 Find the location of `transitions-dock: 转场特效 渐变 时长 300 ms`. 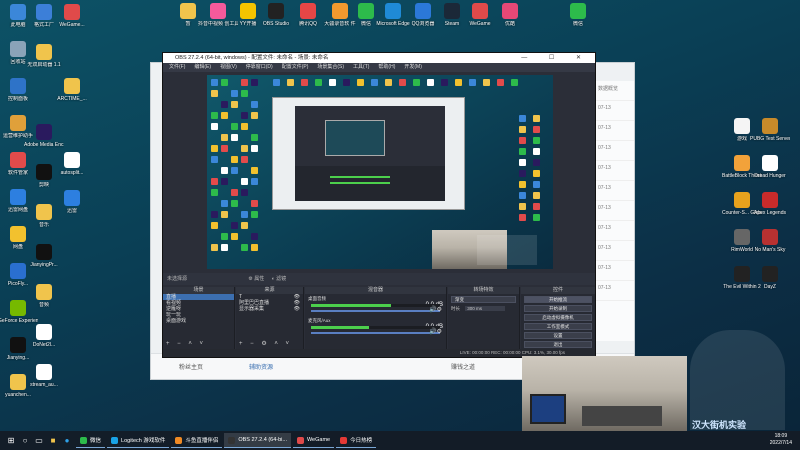

transitions-dock: 转场特效 渐变 时长 300 ms is located at coordinates (484, 318).